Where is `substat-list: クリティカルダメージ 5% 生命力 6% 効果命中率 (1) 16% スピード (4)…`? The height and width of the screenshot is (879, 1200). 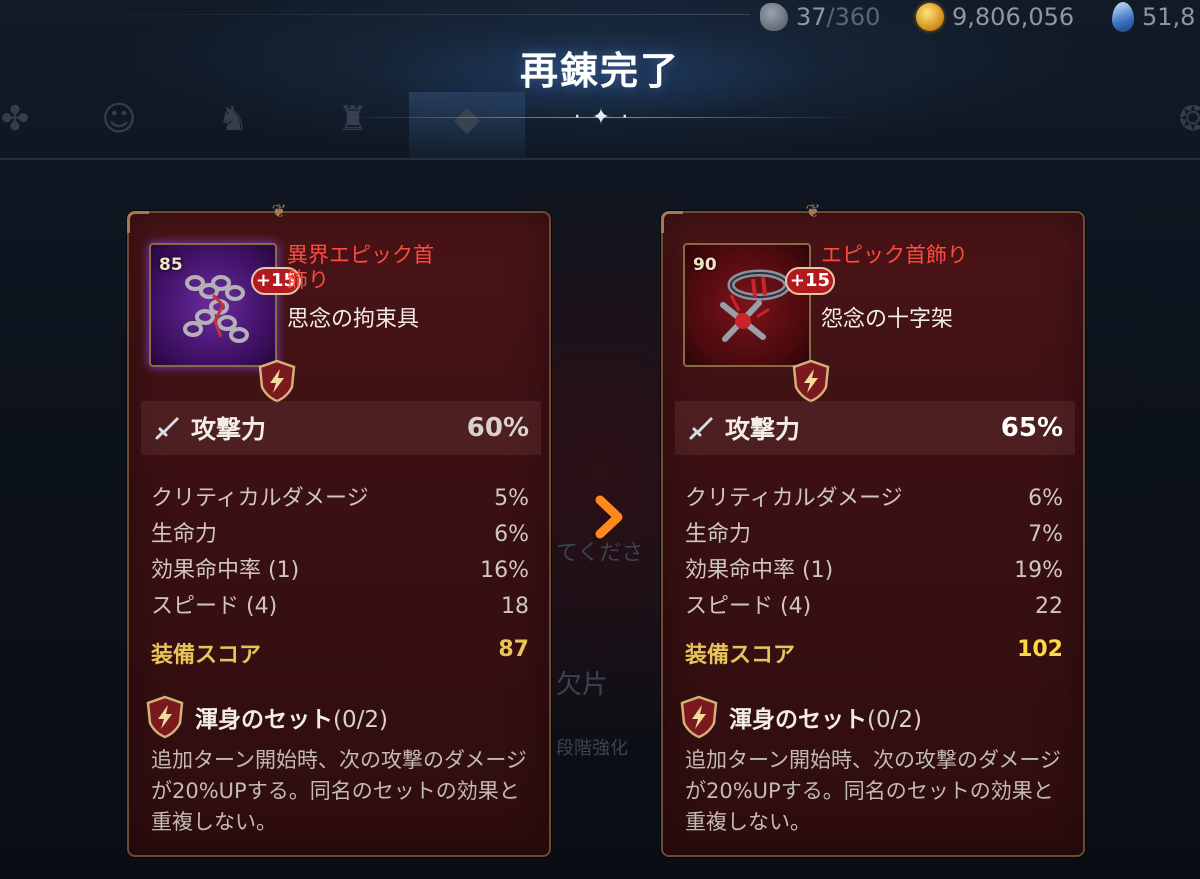 substat-list: クリティカルダメージ 5% 生命力 6% 効果命中率 (1) 16% スピード (4)… is located at coordinates (340, 553).